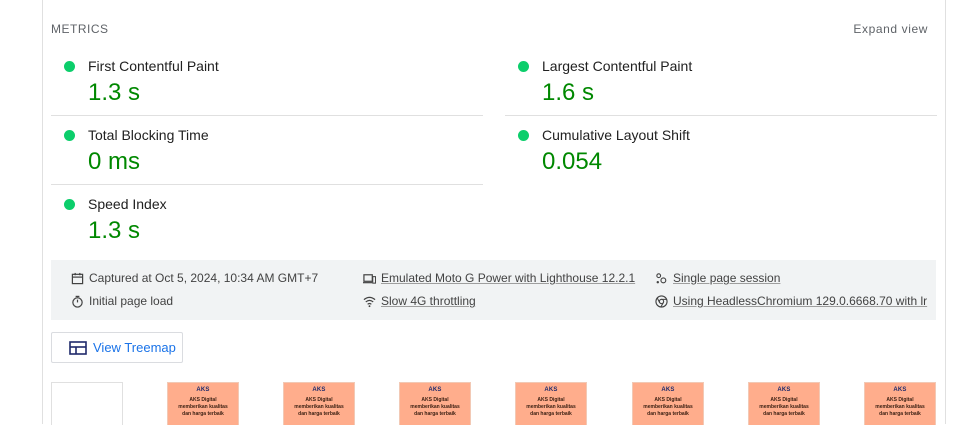 The height and width of the screenshot is (425, 960). I want to click on metrics-title: METRICS, so click(80, 29).